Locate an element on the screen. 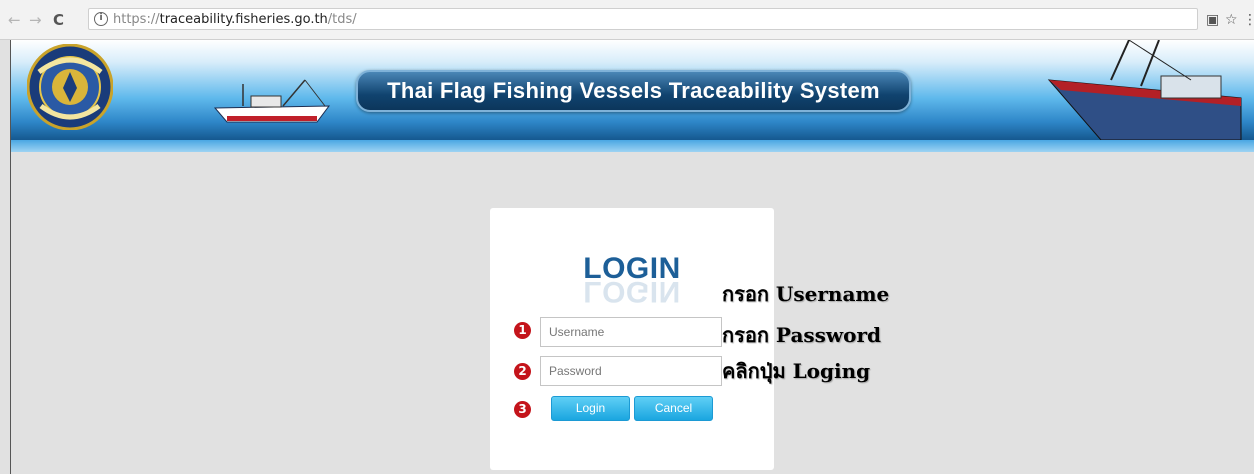 This screenshot has width=1254, height=474. url-host: traceability.fisheries.go.th is located at coordinates (243, 19).